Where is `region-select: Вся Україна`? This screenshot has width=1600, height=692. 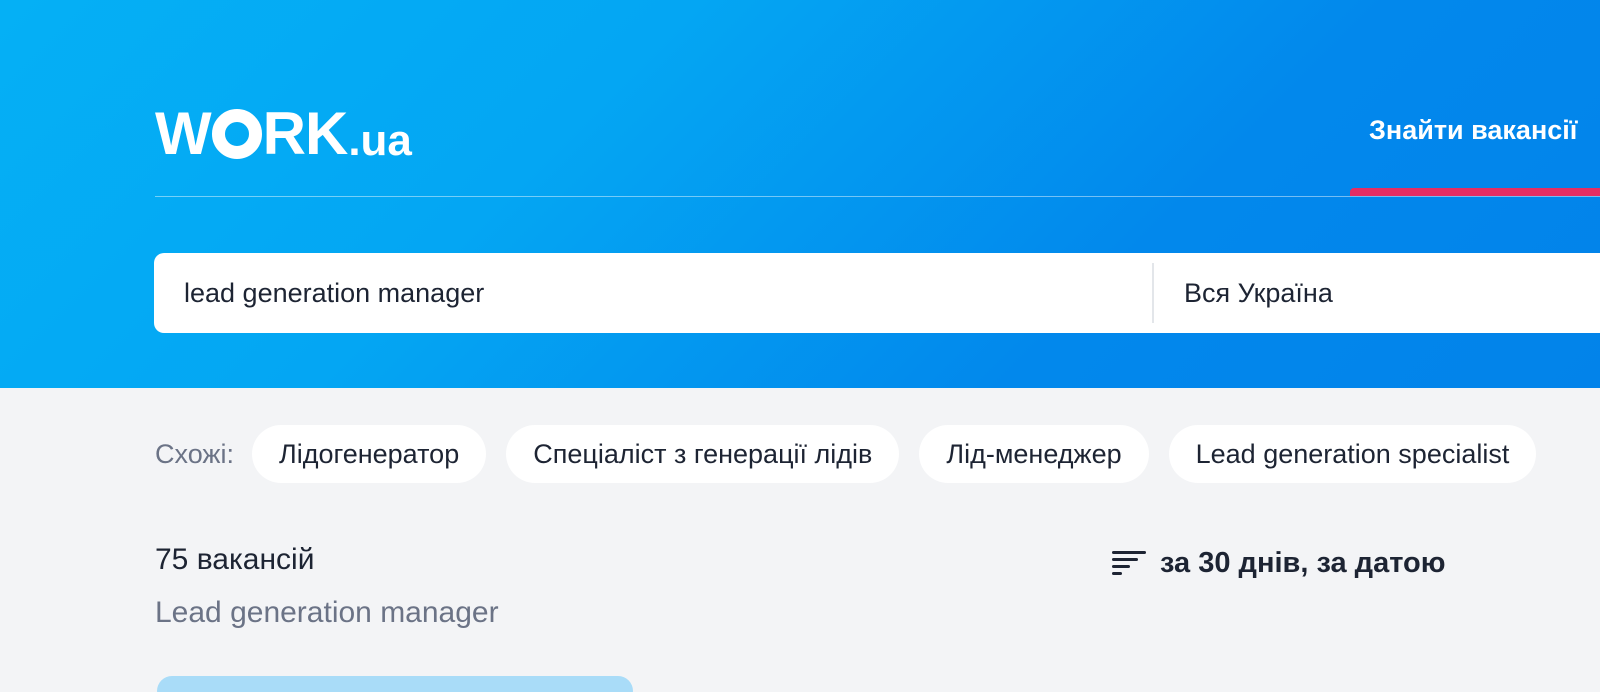 region-select: Вся Україна is located at coordinates (1258, 293).